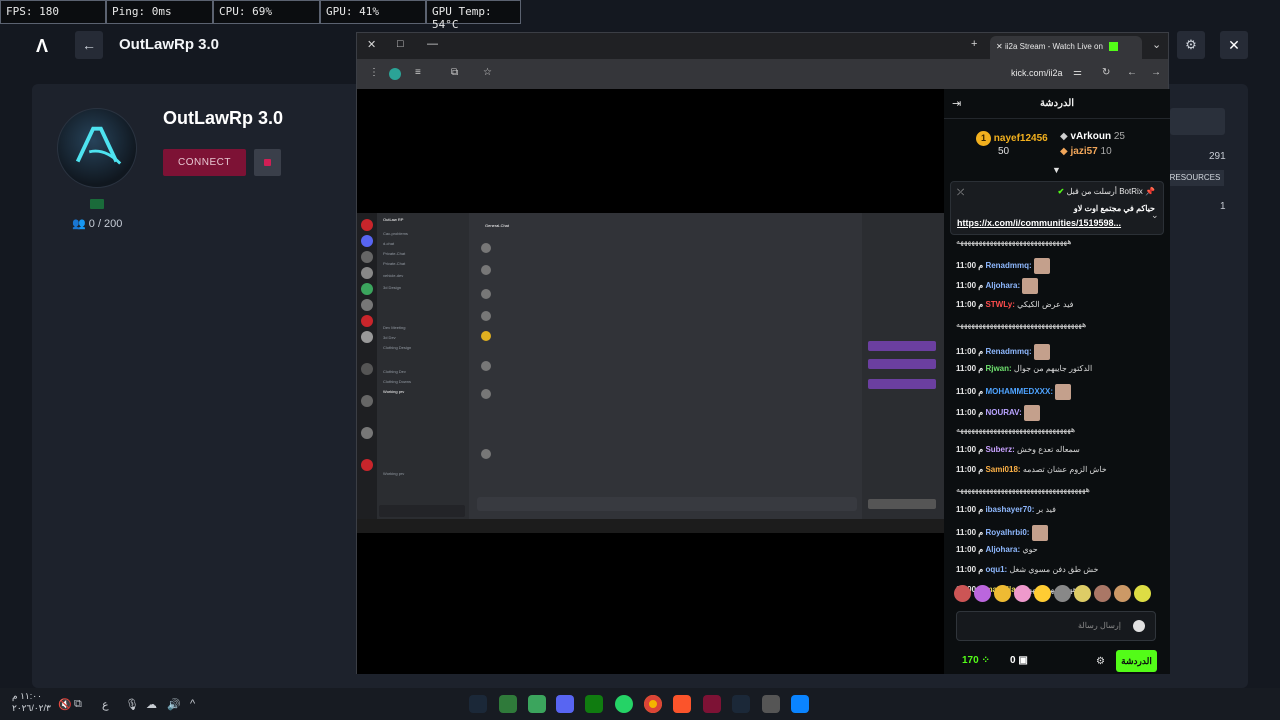 The height and width of the screenshot is (720, 1280). What do you see at coordinates (800, 704) in the screenshot?
I see `windows-start-icon` at bounding box center [800, 704].